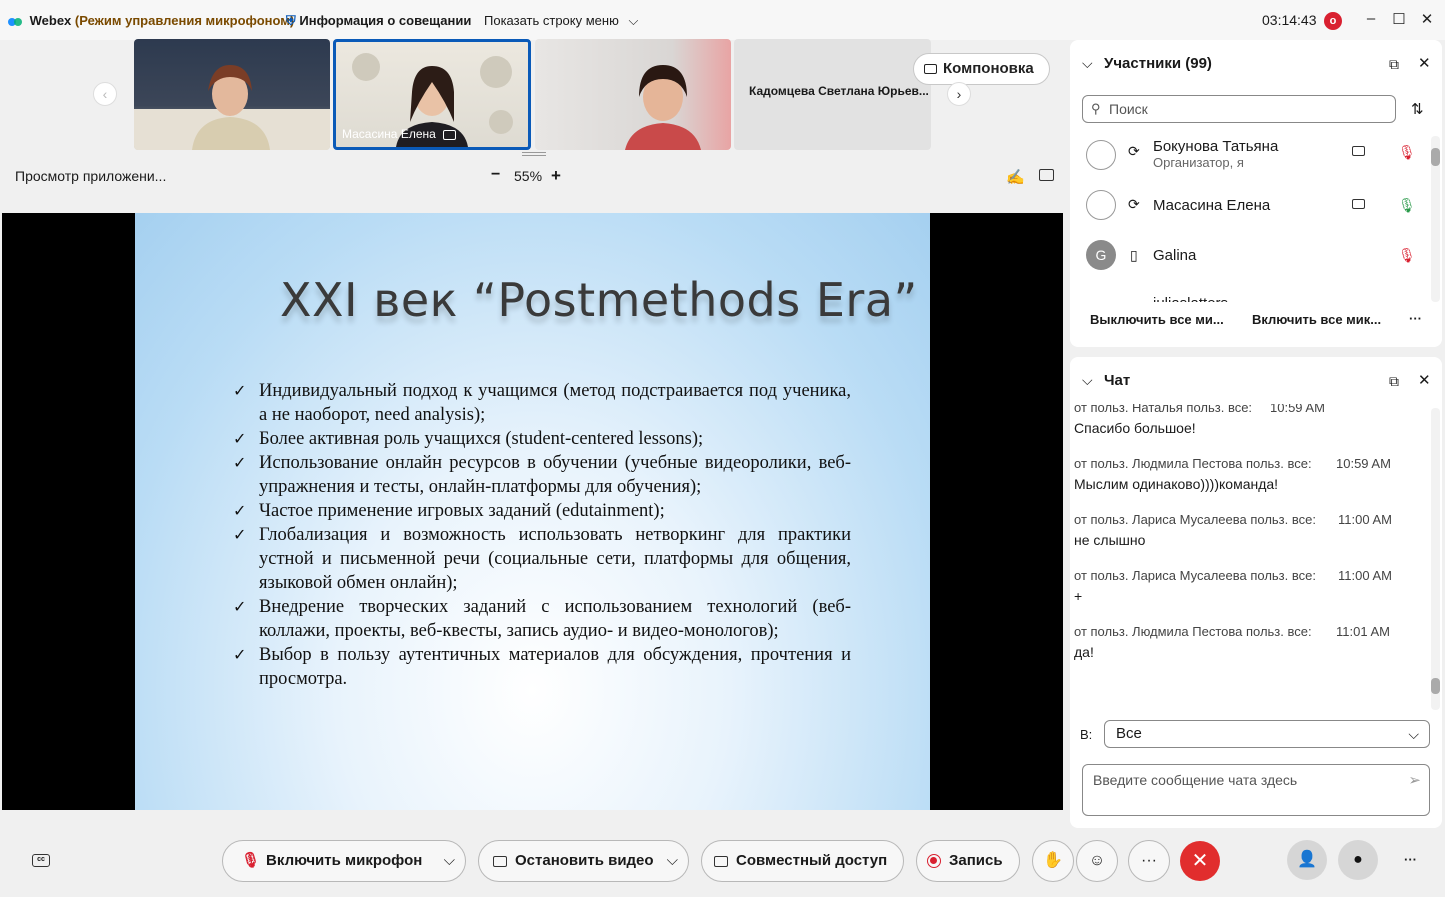 This screenshot has width=1445, height=897. Describe the element at coordinates (1435, 559) in the screenshot. I see `chat-scrollbar` at that location.